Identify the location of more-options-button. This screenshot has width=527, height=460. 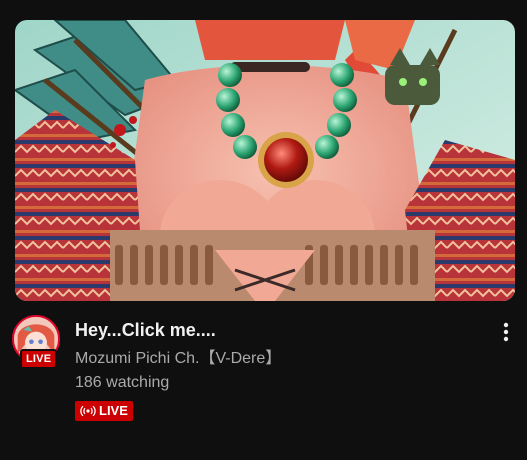
(506, 332).